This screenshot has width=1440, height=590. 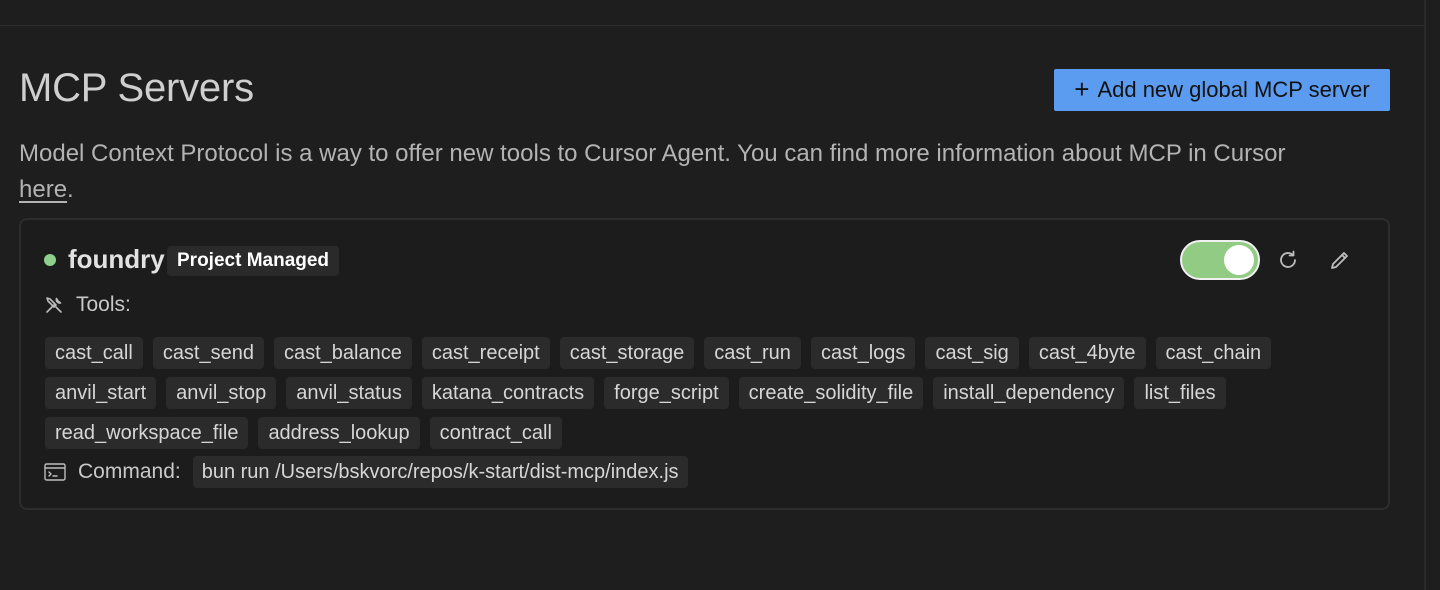 I want to click on refresh-server-button, so click(x=1288, y=260).